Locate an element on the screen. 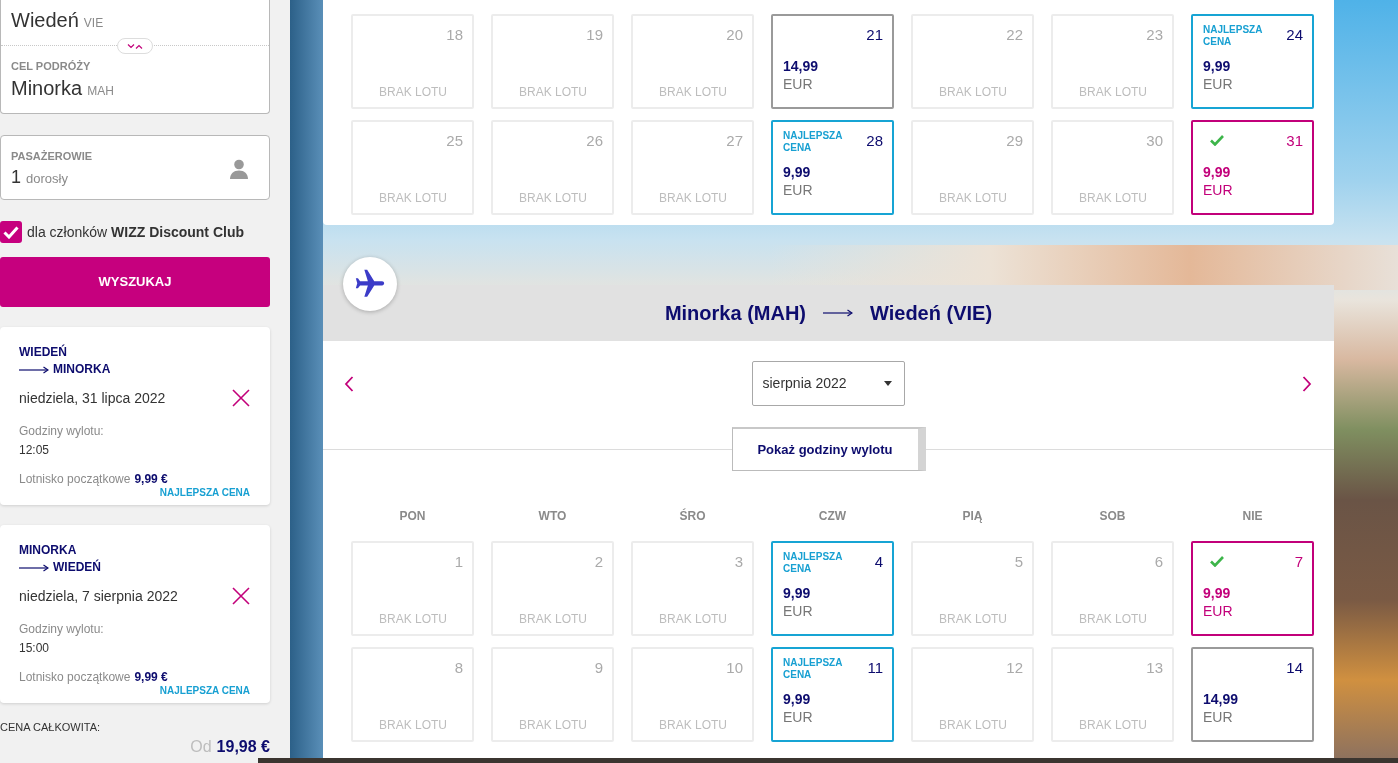  search-button: WYSZUKAJ is located at coordinates (135, 282).